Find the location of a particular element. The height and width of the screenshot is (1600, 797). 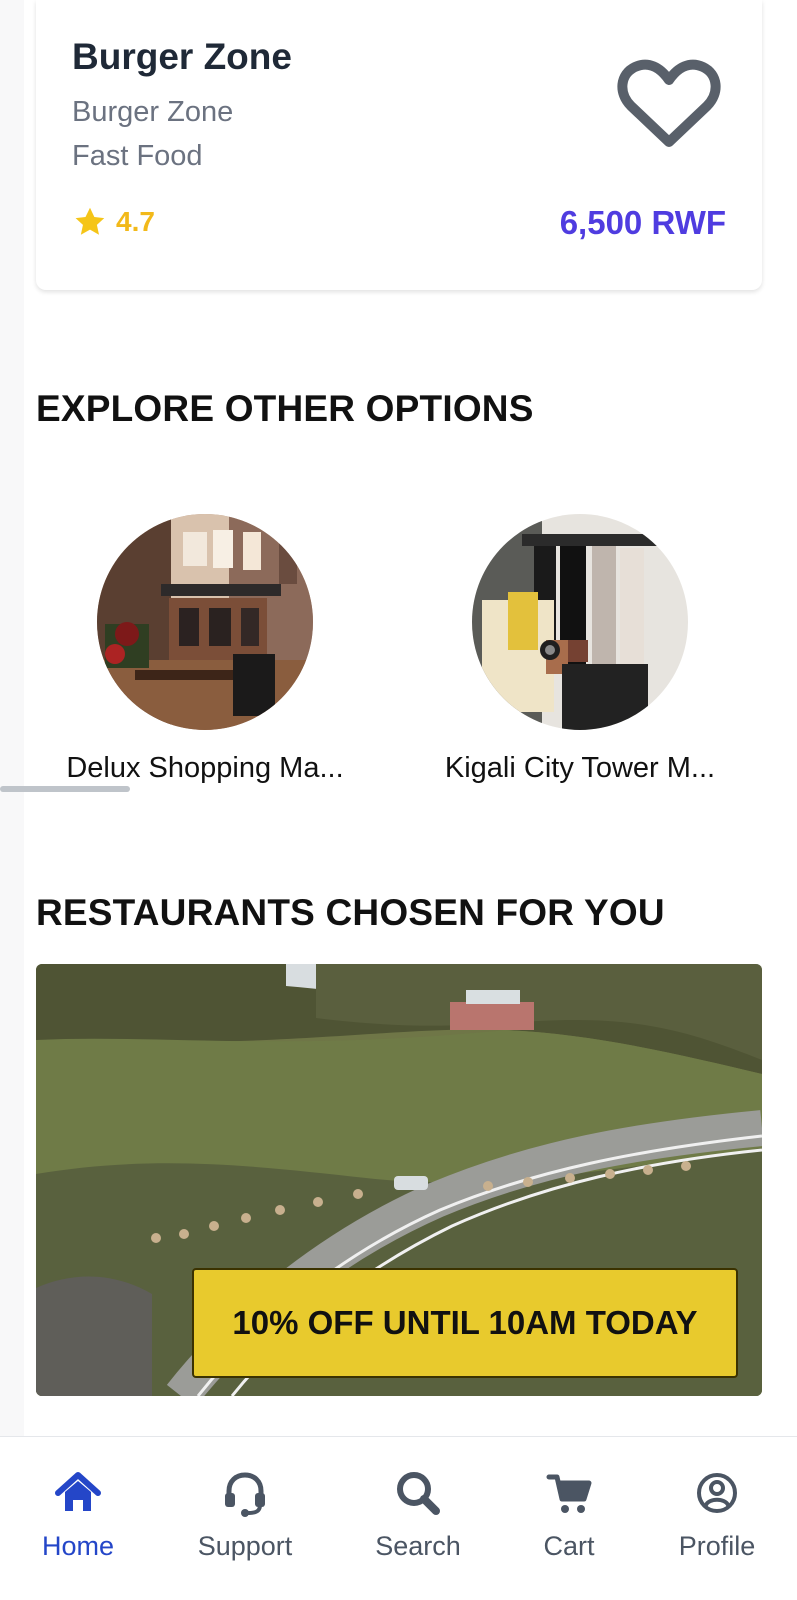

horizontal-scroll-indicator is located at coordinates (65, 789).